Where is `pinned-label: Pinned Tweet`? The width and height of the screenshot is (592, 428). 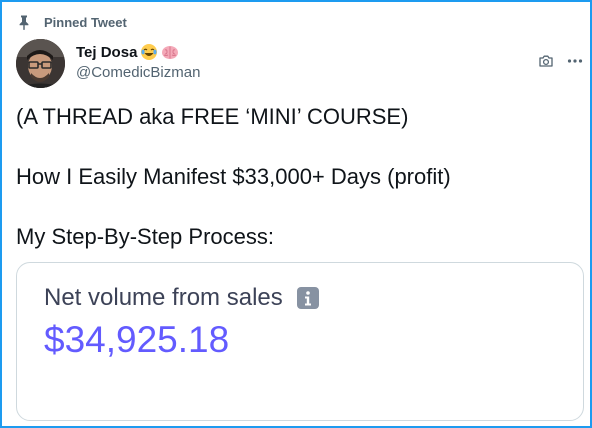 pinned-label: Pinned Tweet is located at coordinates (85, 22).